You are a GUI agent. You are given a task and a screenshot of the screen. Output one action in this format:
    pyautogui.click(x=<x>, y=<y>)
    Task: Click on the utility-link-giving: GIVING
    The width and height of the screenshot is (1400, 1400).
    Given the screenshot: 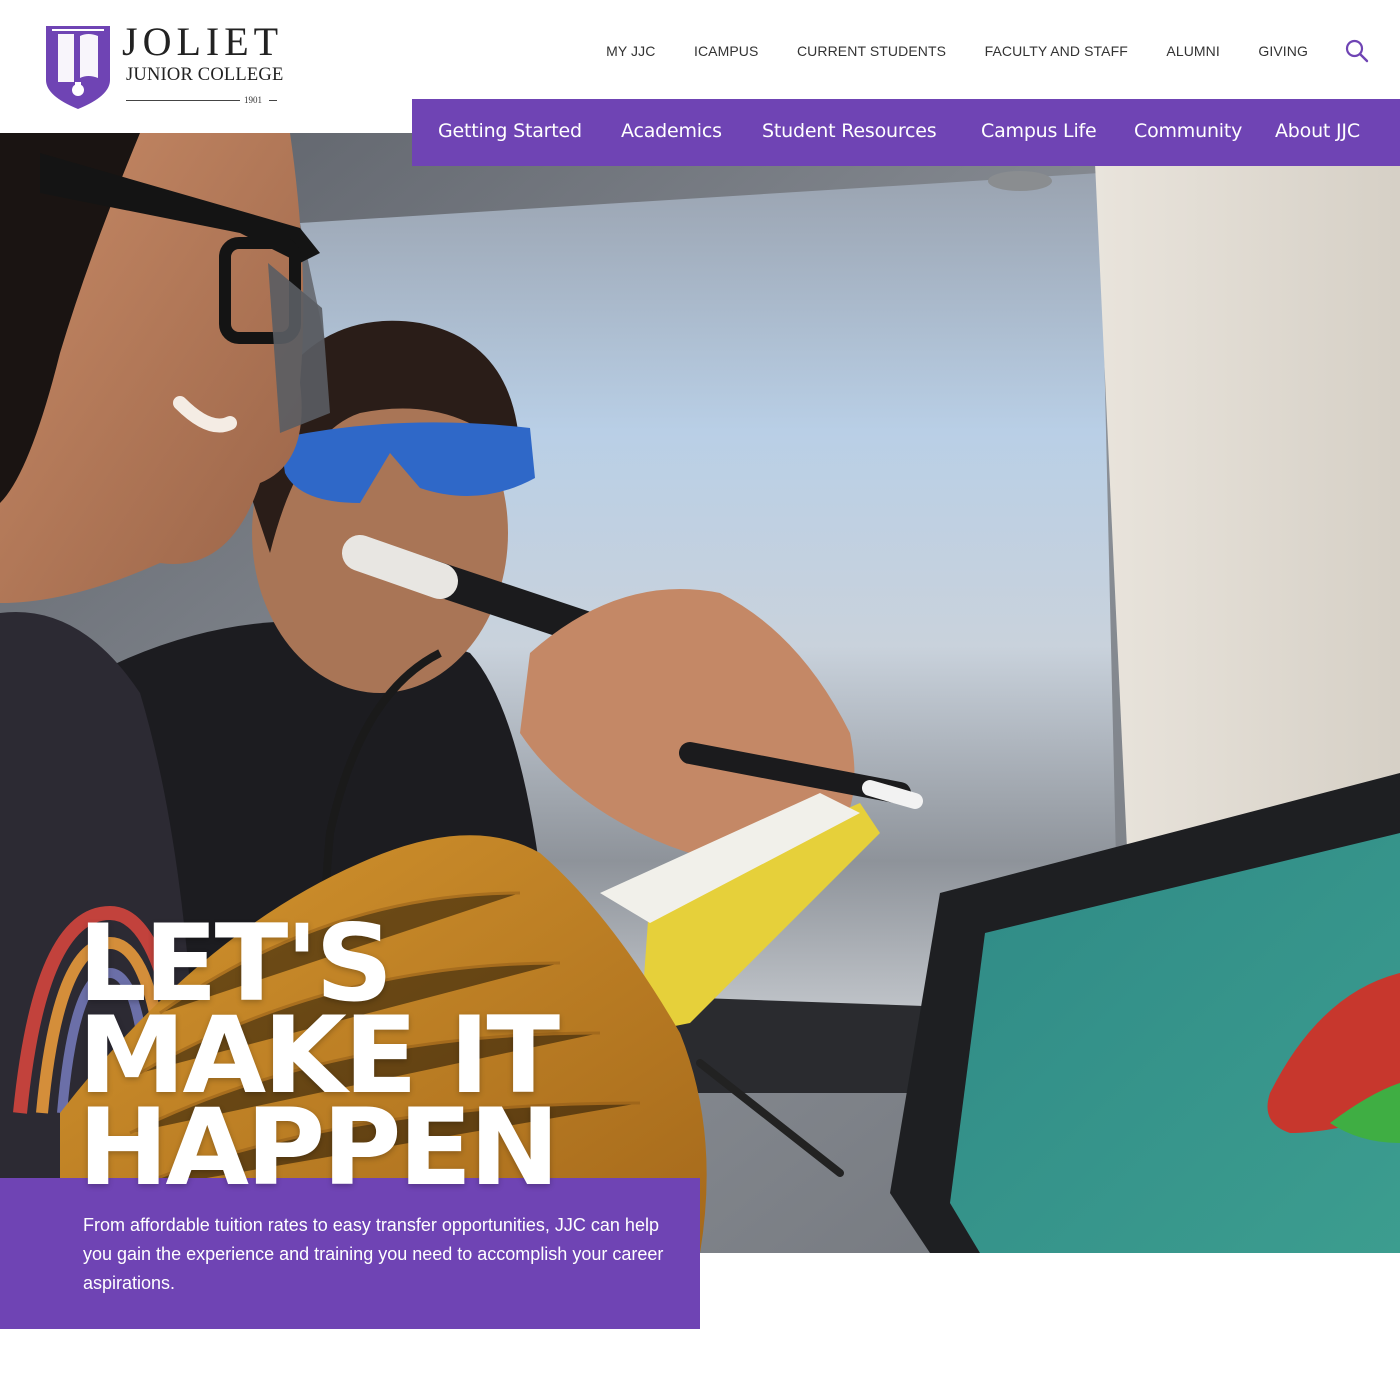 What is the action you would take?
    pyautogui.click(x=1283, y=51)
    